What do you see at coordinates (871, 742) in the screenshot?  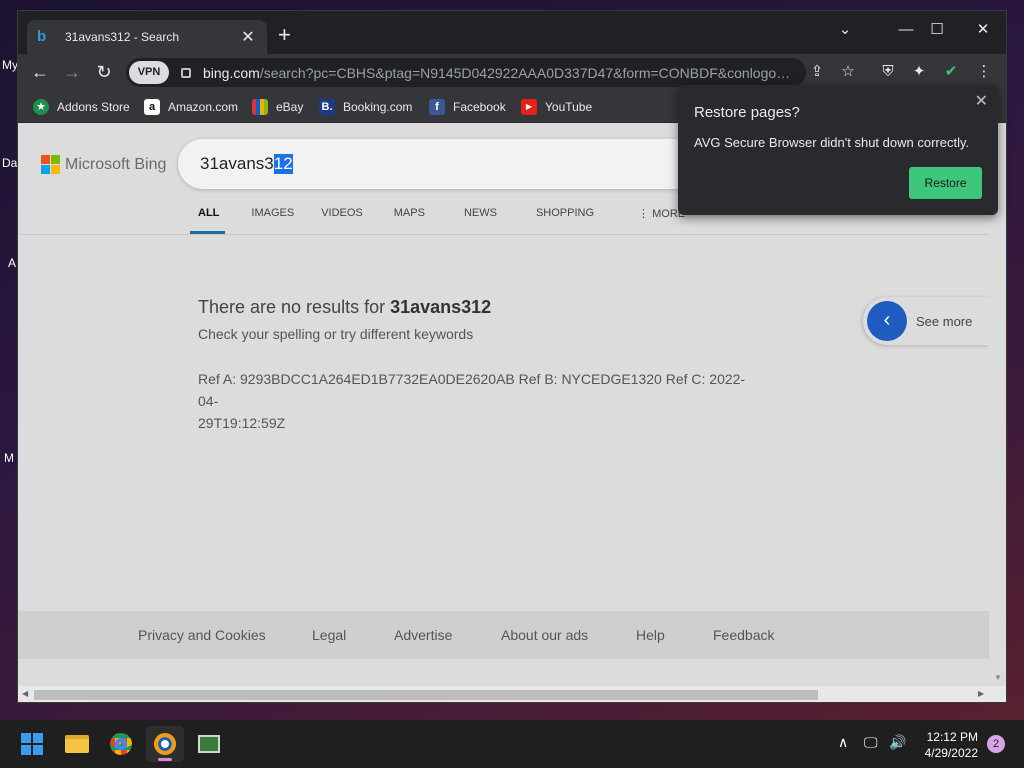 I see `network-icon: 🖵` at bounding box center [871, 742].